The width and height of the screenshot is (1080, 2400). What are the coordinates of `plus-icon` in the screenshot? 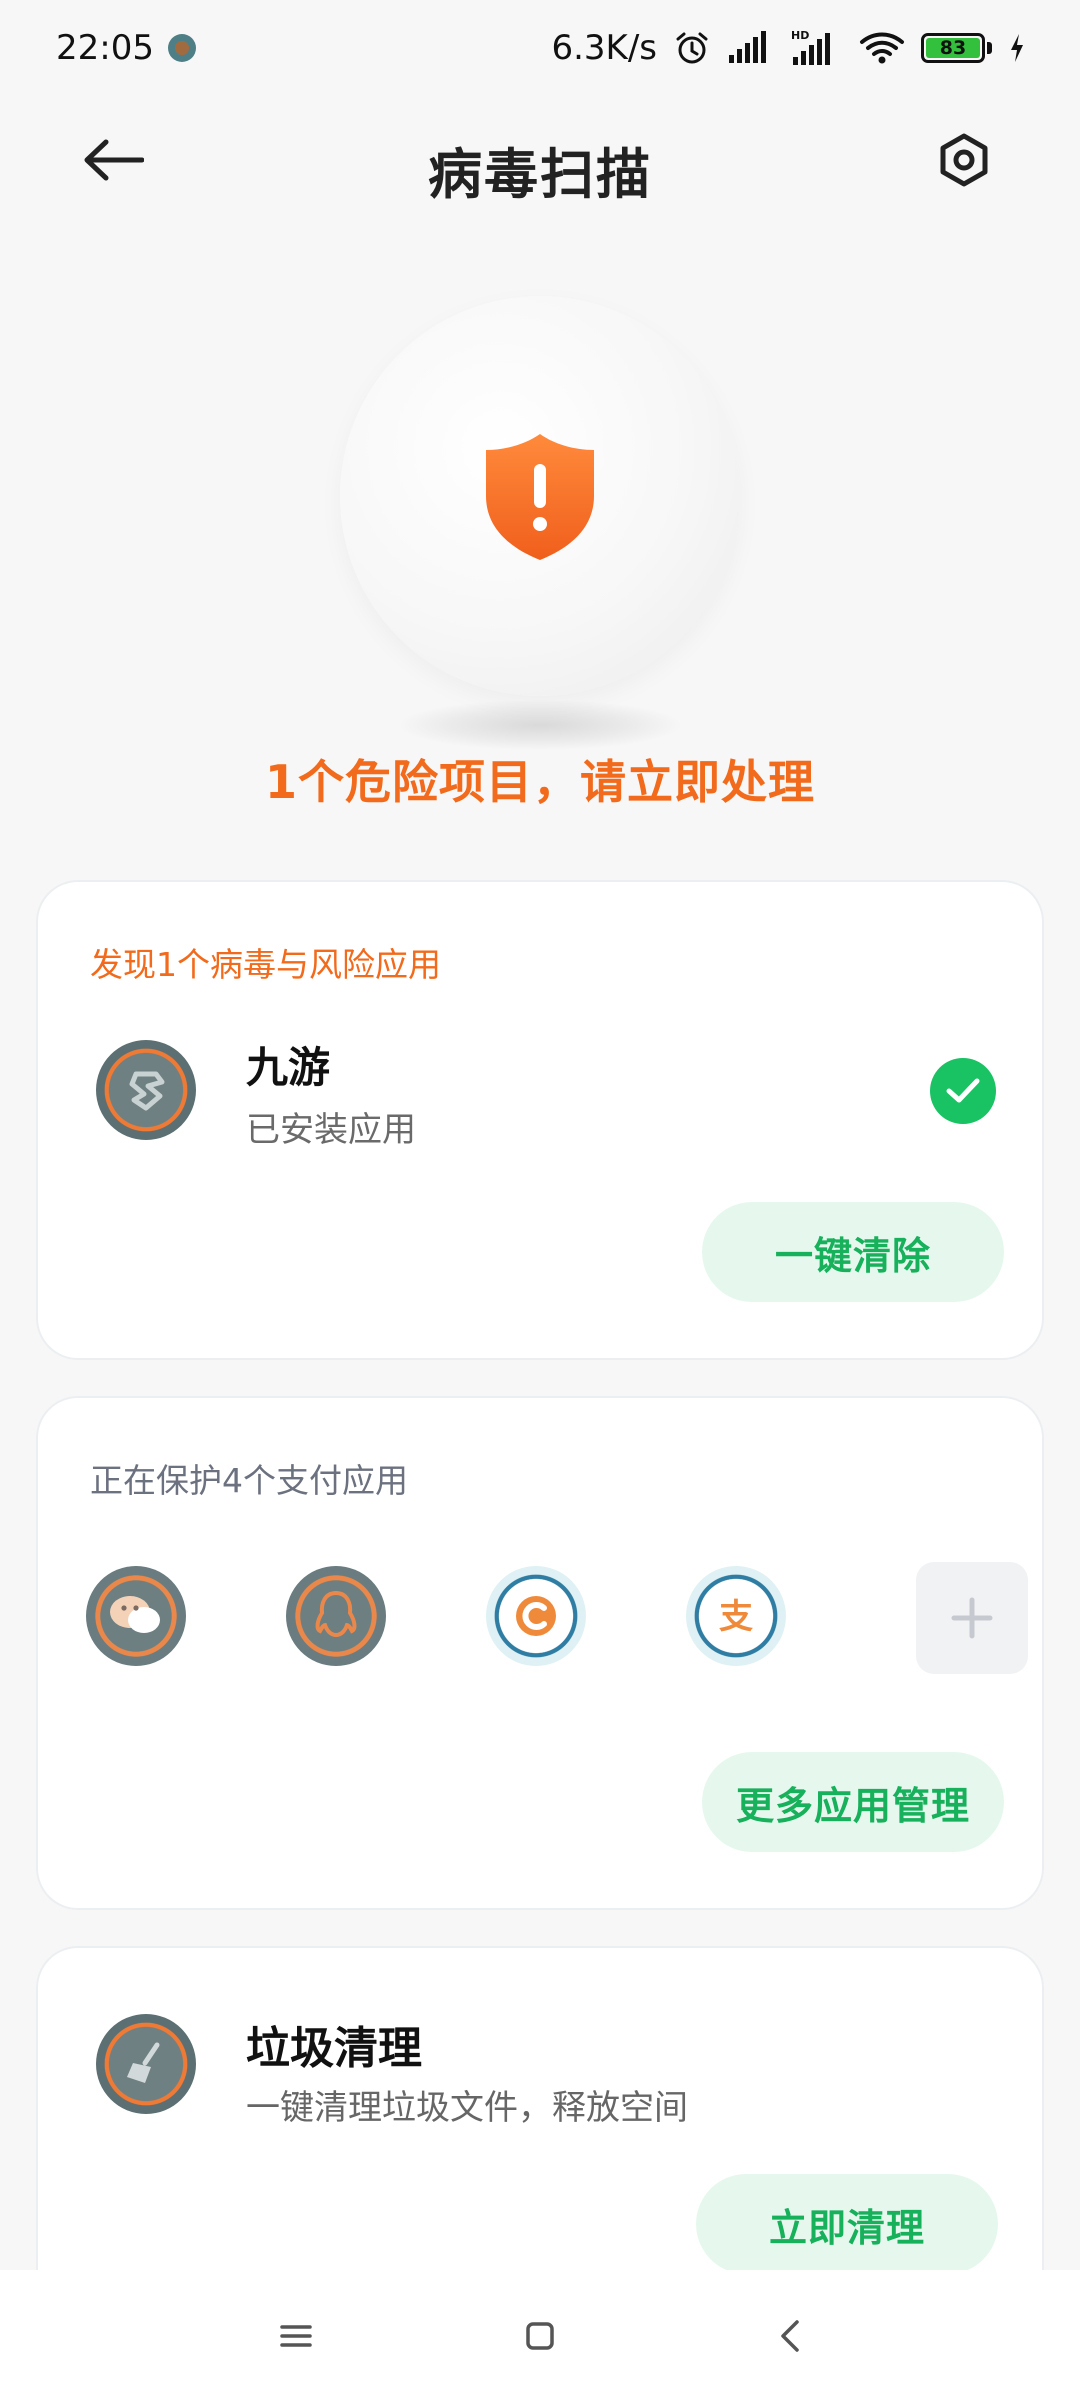 It's located at (972, 1618).